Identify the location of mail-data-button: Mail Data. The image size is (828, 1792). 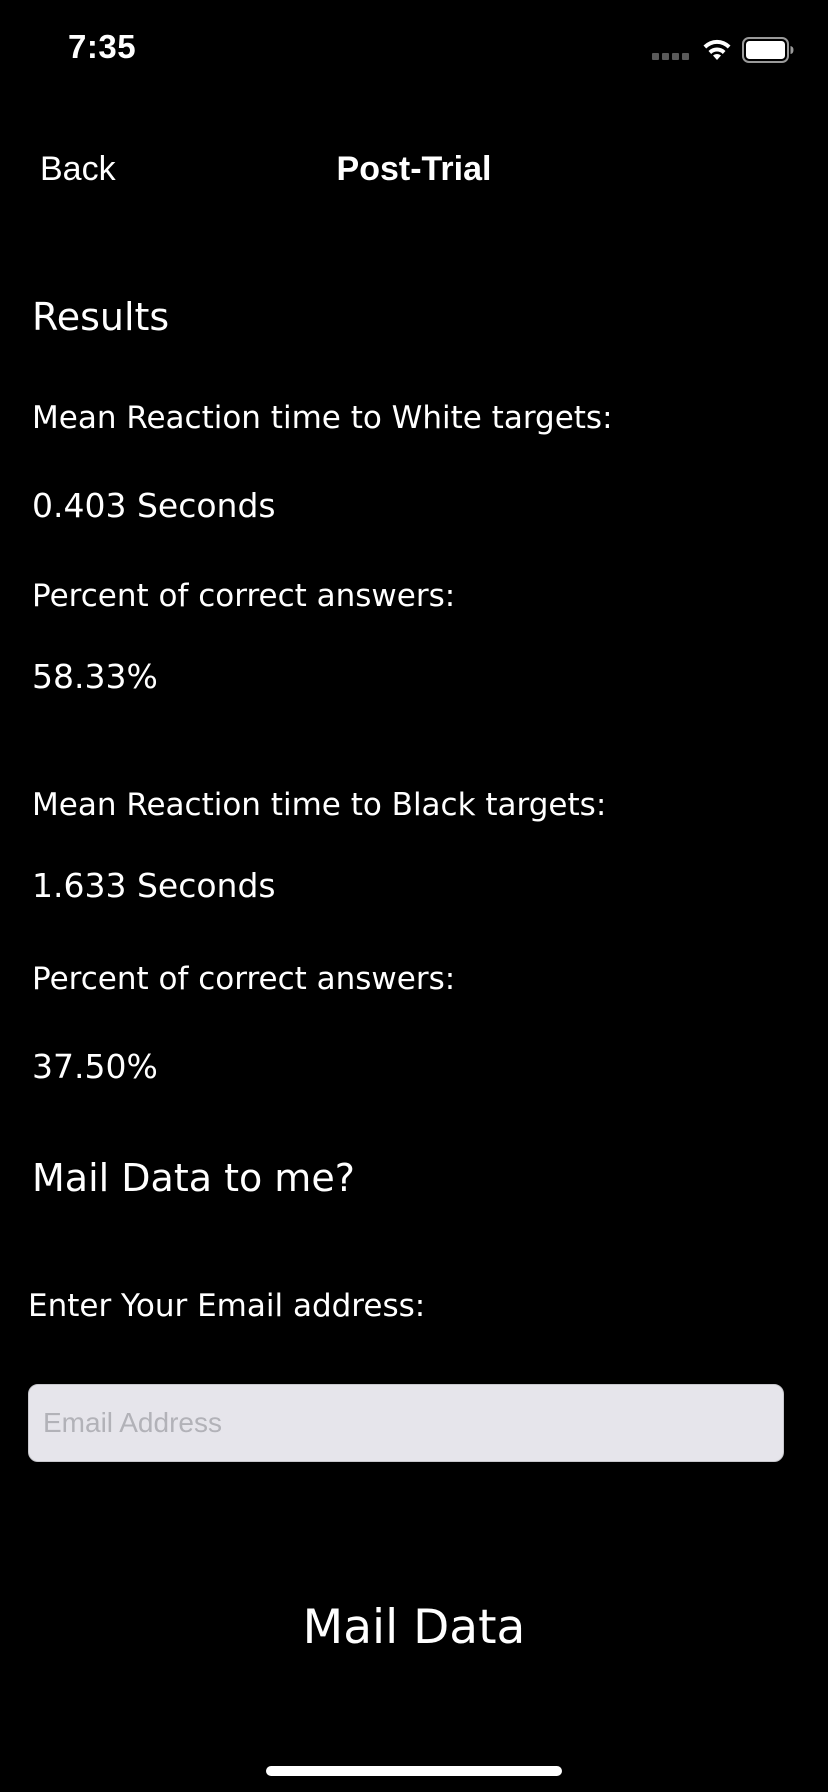
(414, 1627).